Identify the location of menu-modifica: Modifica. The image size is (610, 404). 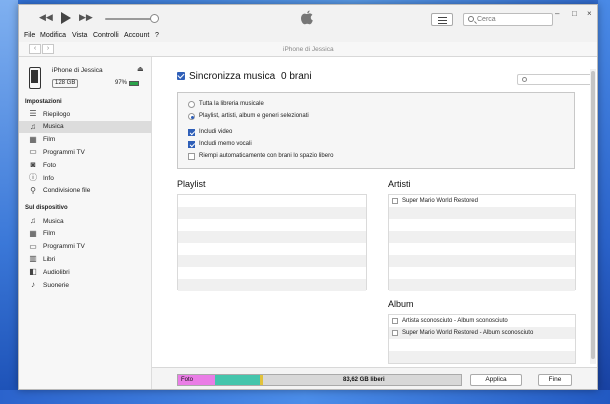
(53, 35).